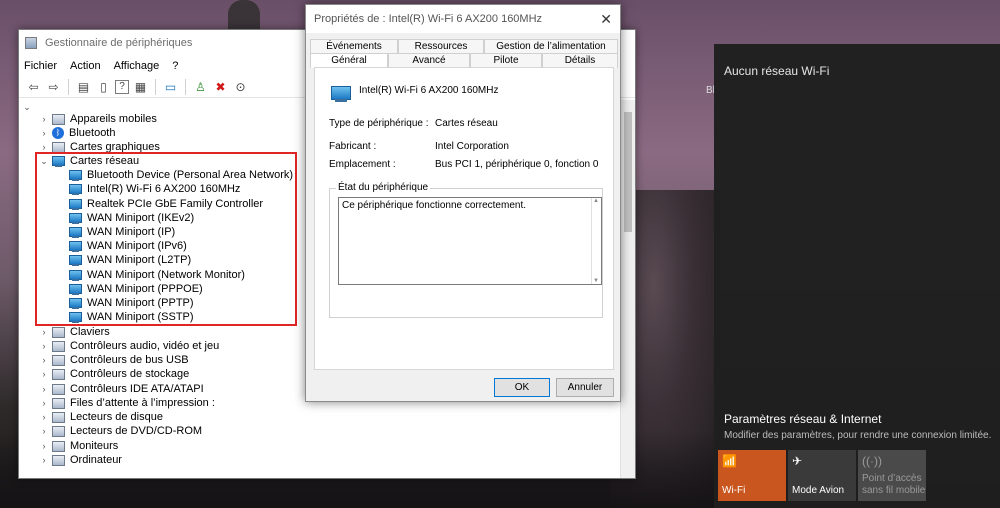  Describe the element at coordinates (383, 187) in the screenshot. I see `device-status-legend: État du périphérique` at that location.